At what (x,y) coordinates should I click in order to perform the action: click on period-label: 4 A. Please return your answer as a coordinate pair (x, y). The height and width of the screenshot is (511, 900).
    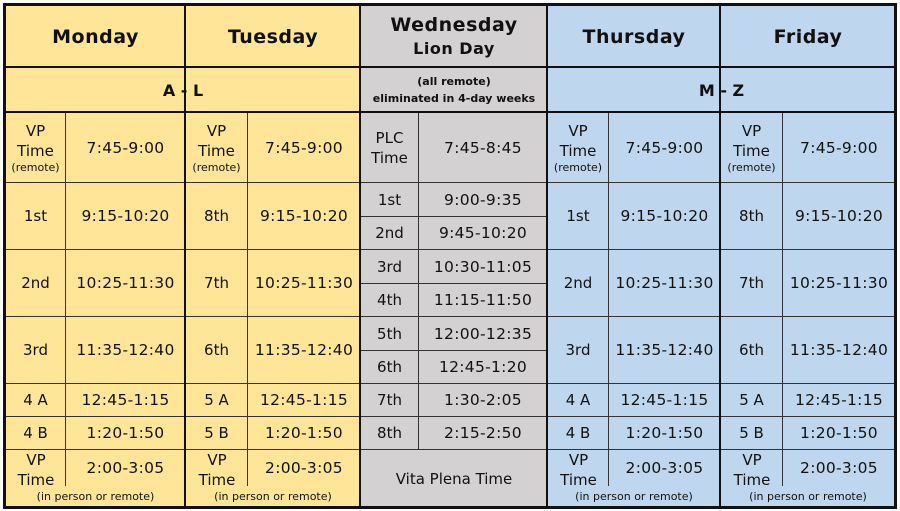
    Looking at the image, I should click on (578, 400).